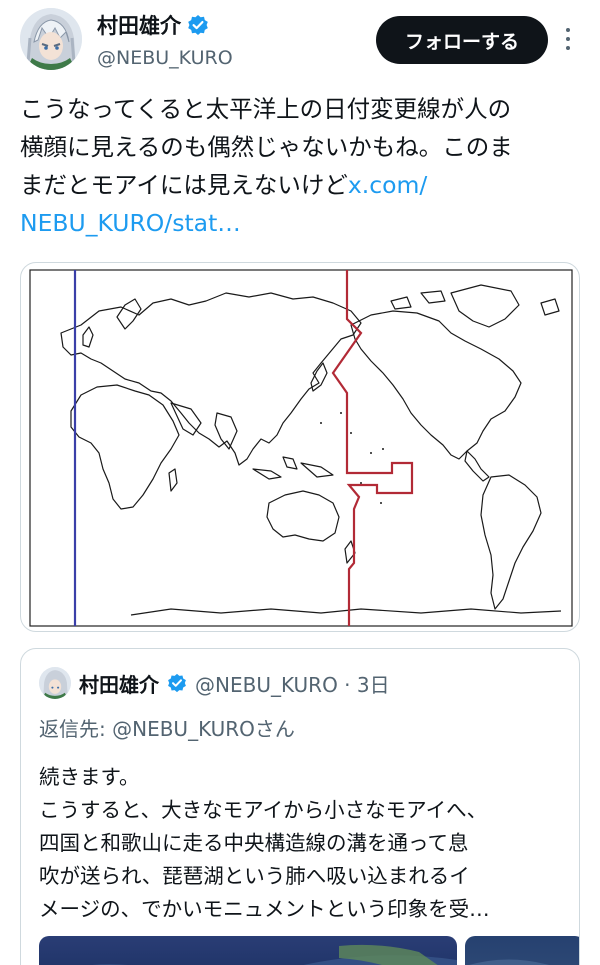 The width and height of the screenshot is (600, 965). Describe the element at coordinates (55, 683) in the screenshot. I see `quote-author-avatar` at that location.